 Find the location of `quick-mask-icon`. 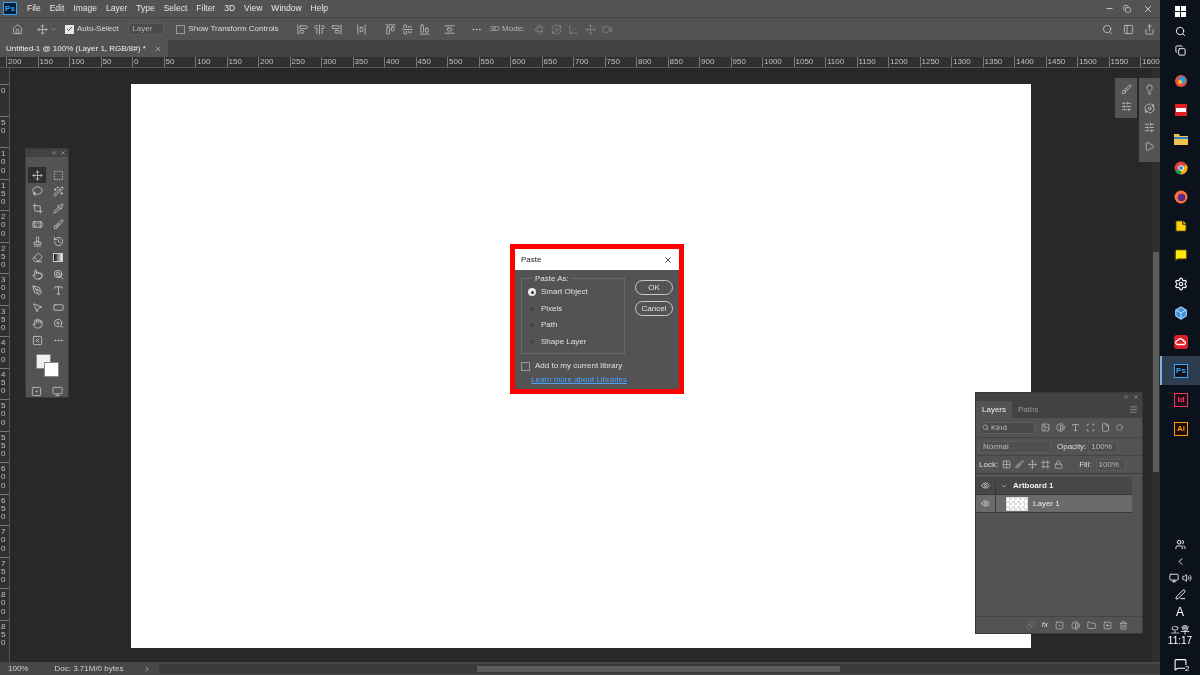

quick-mask-icon is located at coordinates (36, 391).